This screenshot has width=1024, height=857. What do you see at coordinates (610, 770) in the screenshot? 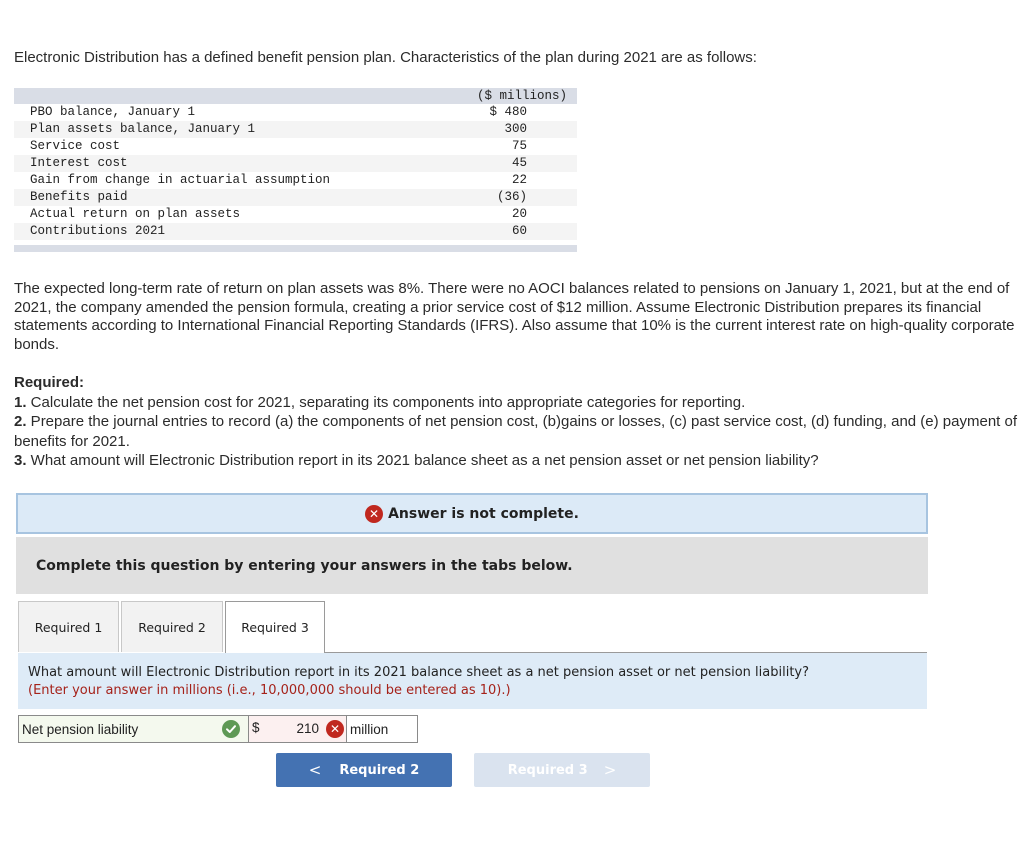
I see `chevron-right-icon: >` at bounding box center [610, 770].